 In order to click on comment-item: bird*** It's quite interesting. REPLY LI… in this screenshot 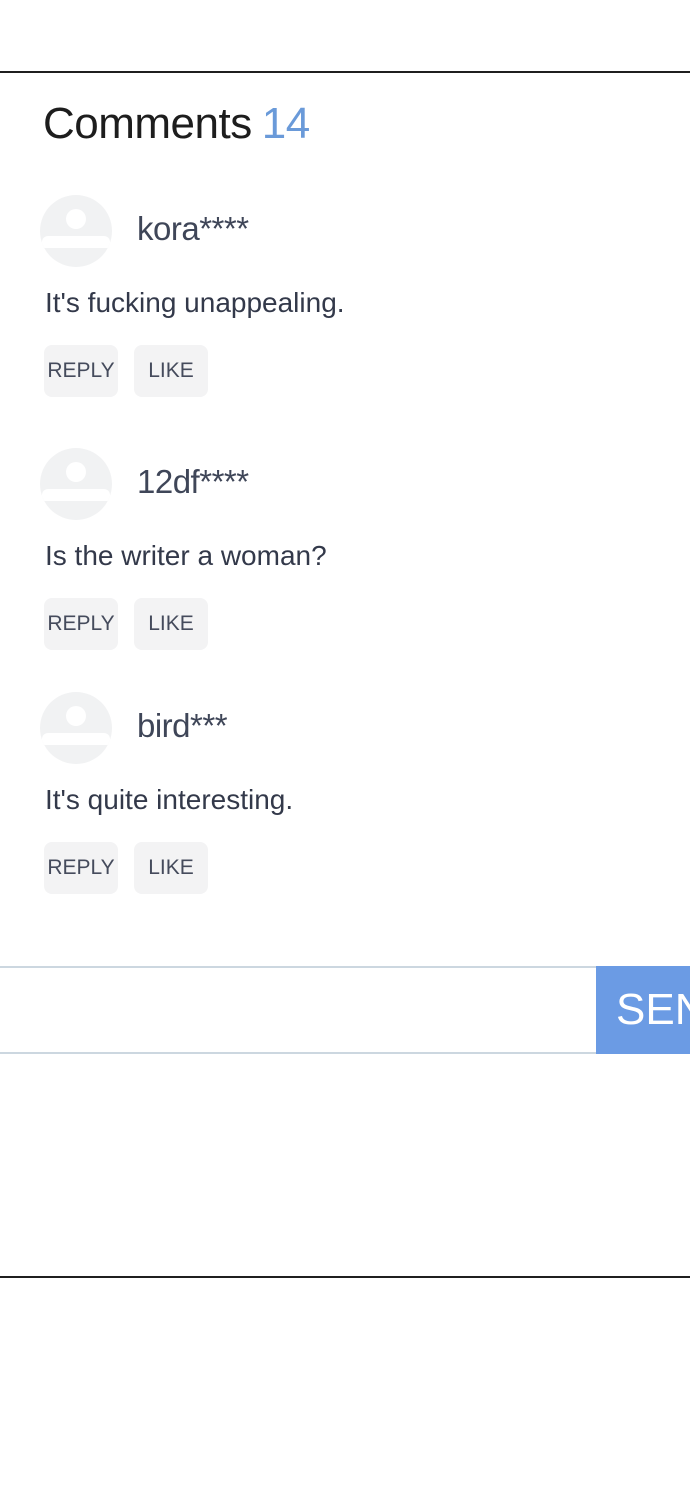, I will do `click(340, 794)`.